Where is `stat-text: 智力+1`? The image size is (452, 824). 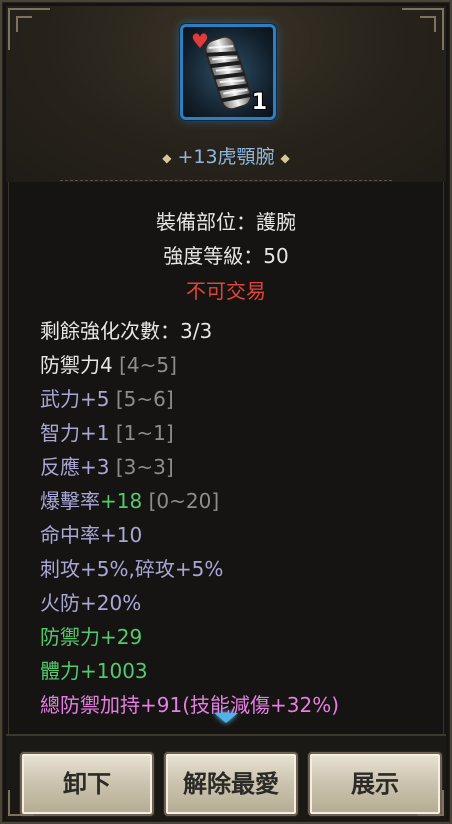
stat-text: 智力+1 is located at coordinates (75, 433).